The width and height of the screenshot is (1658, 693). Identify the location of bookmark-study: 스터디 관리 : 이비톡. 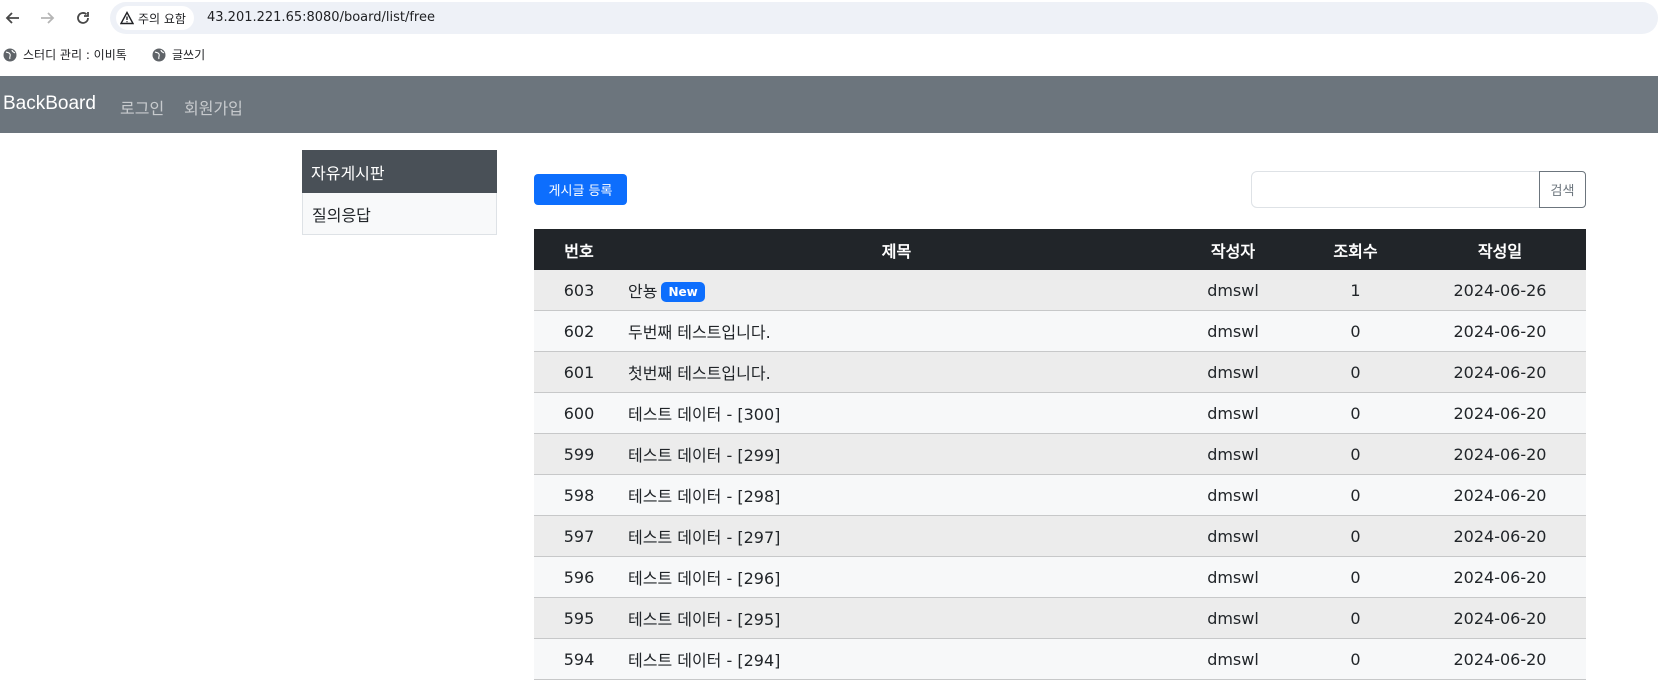
(65, 54).